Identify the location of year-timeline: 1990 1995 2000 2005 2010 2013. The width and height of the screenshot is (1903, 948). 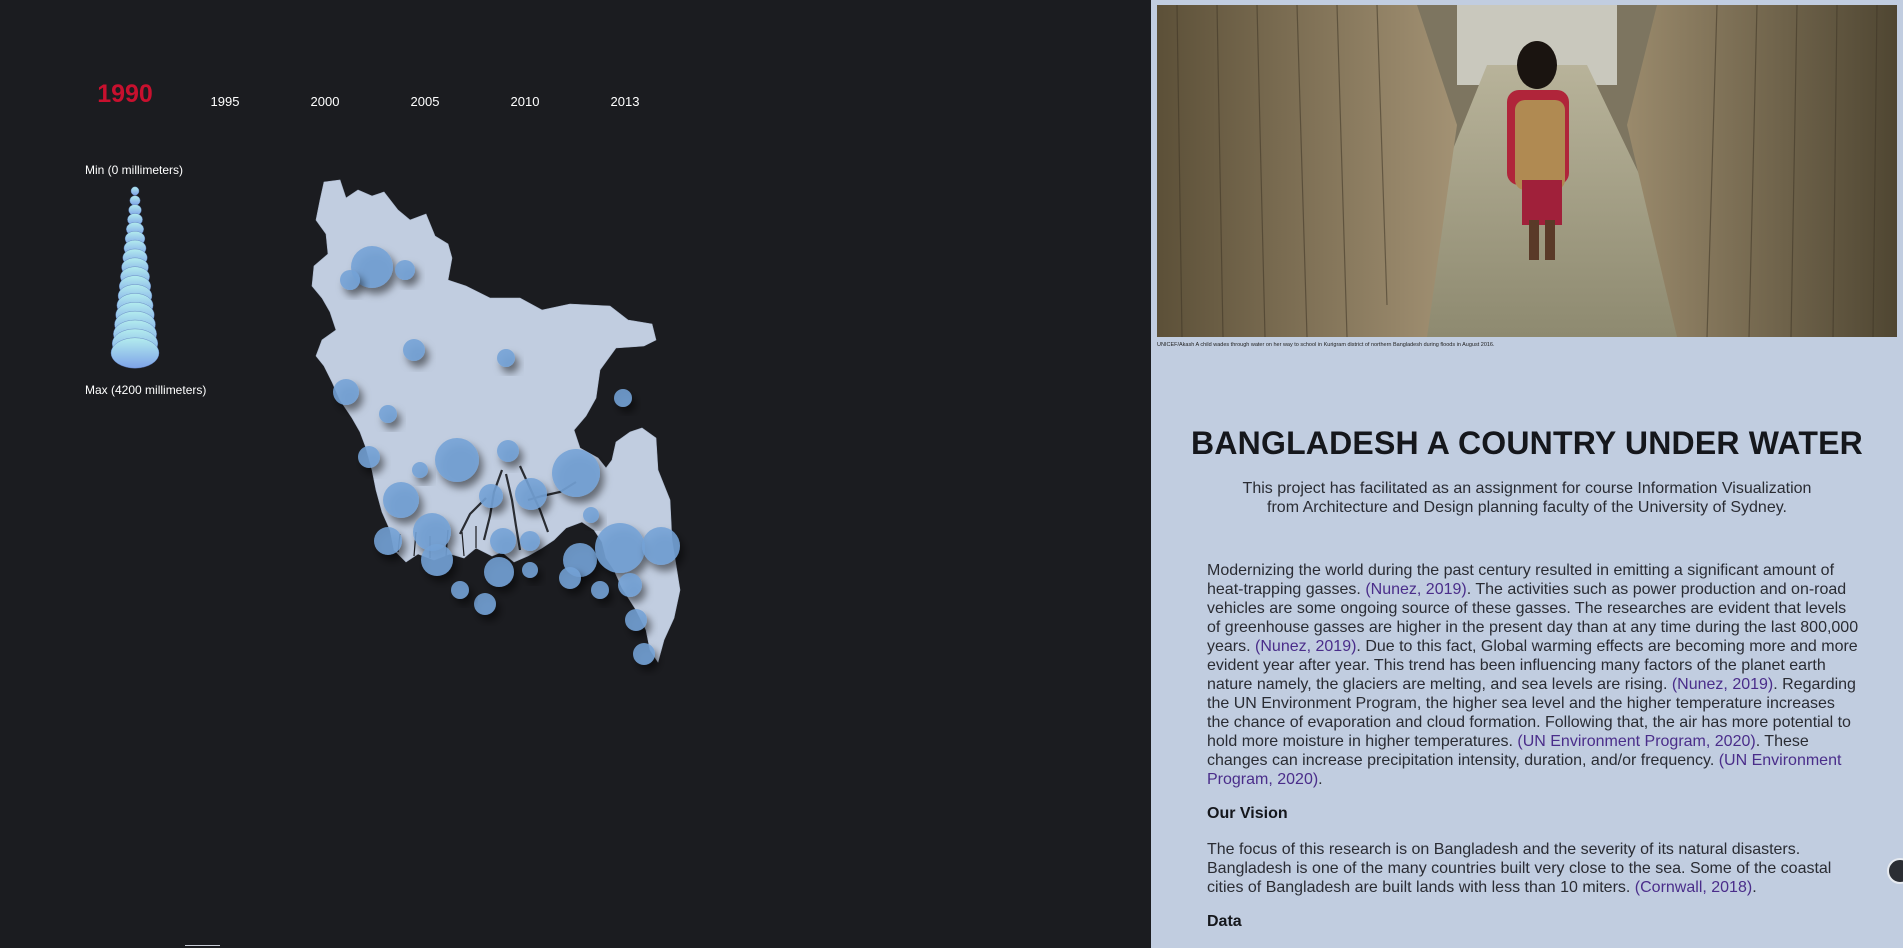
(350, 100).